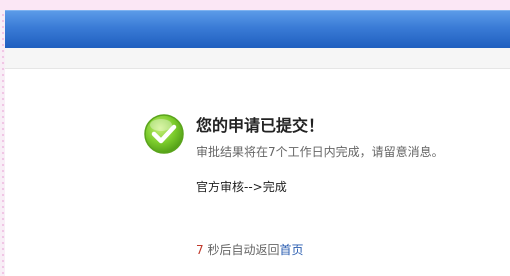  I want to click on approval-note: 审批结果将在7个工作日内完成，请留意消息。, so click(320, 152).